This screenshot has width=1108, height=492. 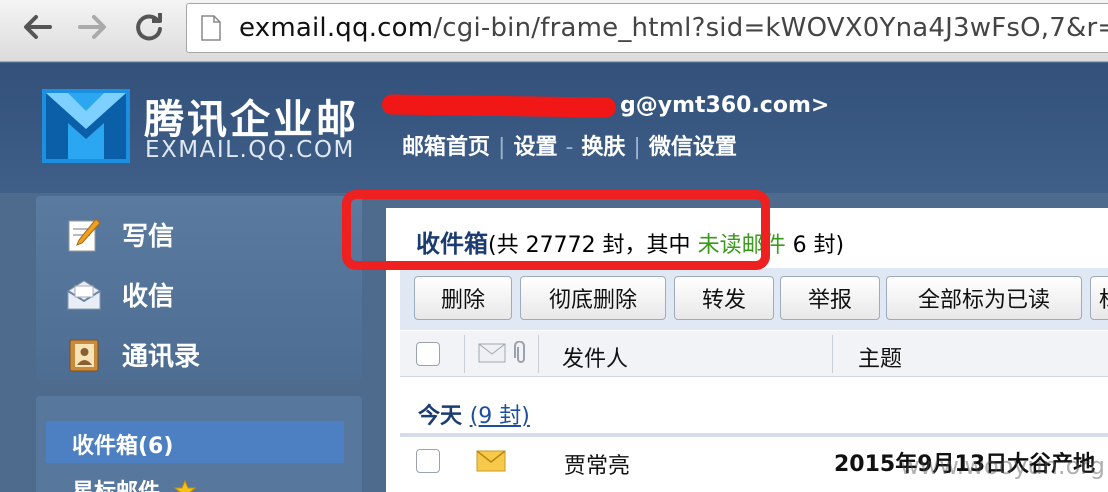 What do you see at coordinates (754, 435) in the screenshot?
I see `group-divider` at bounding box center [754, 435].